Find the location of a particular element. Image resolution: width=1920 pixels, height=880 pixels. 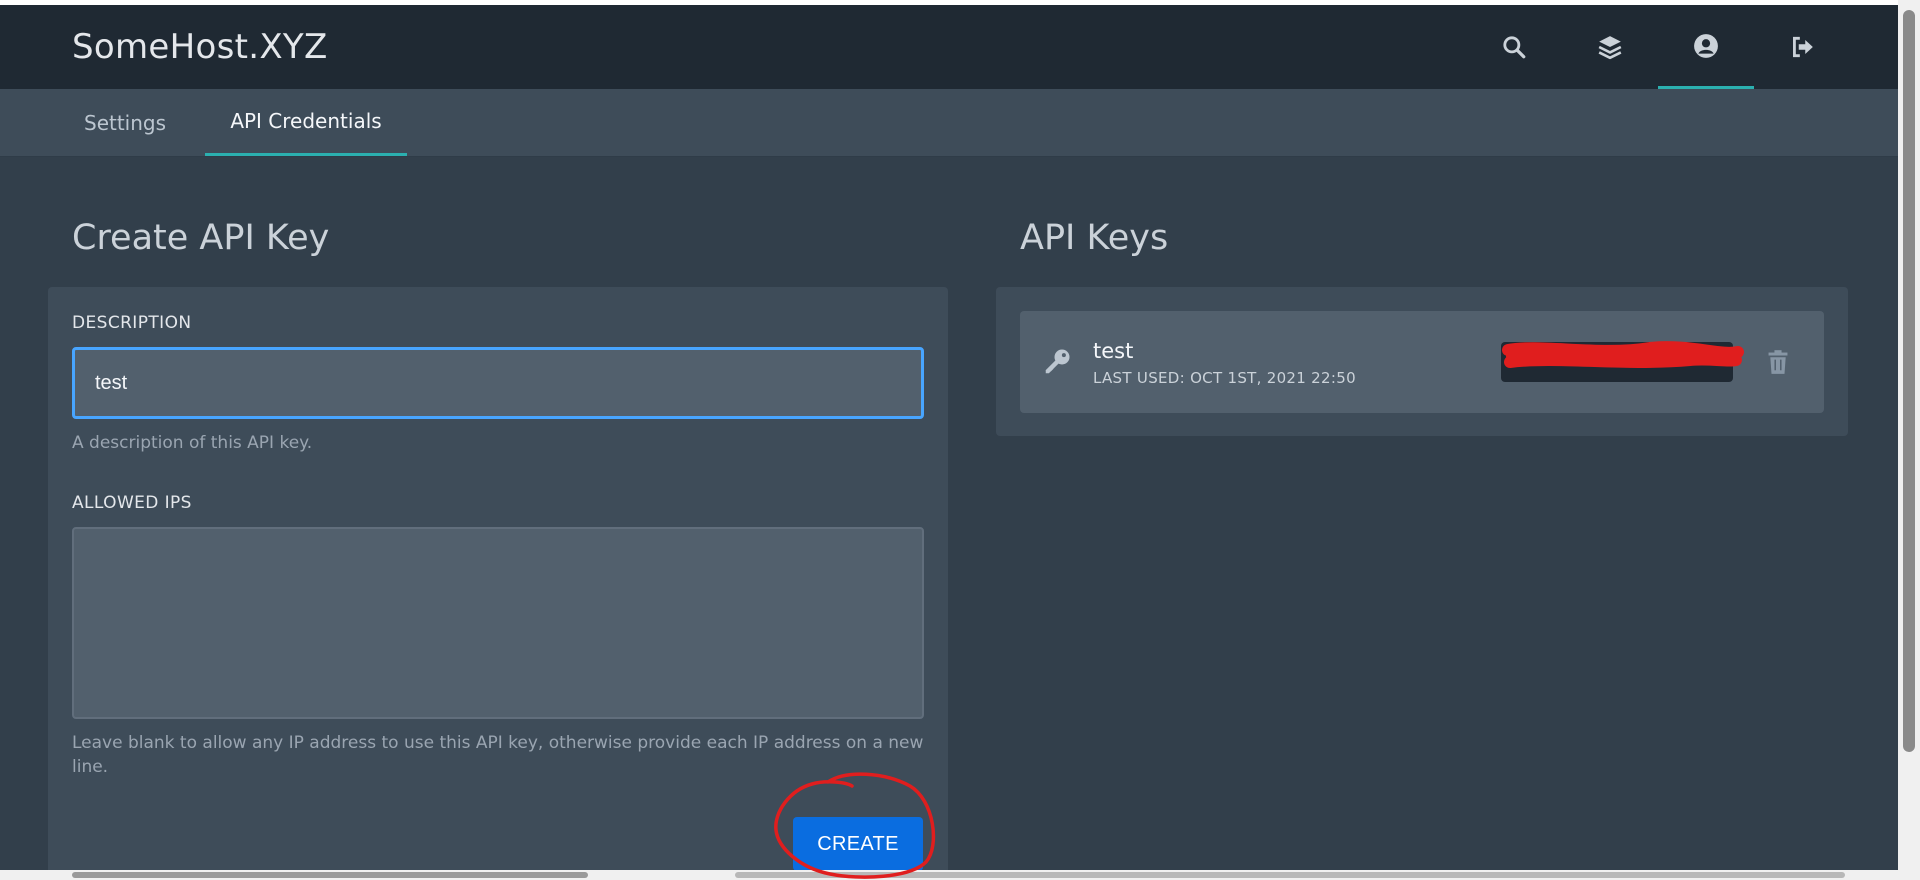

api-key-name: test is located at coordinates (1113, 351).